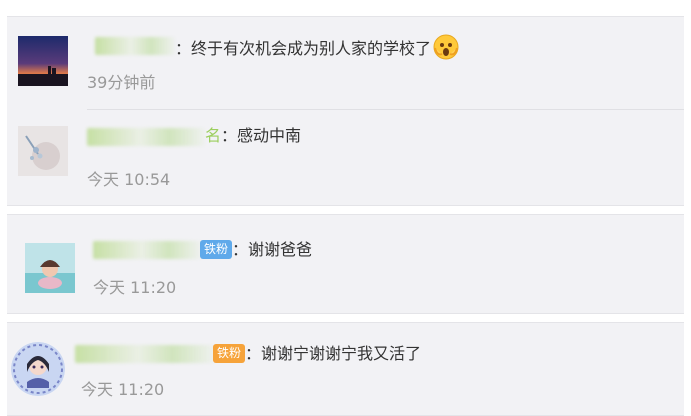 The image size is (691, 416). I want to click on timestamp: 今天 10:54, so click(129, 179).